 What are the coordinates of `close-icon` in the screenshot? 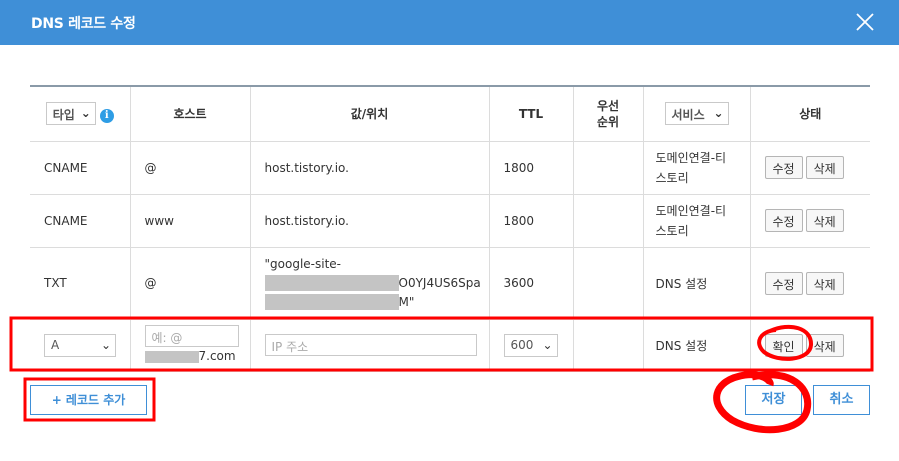 It's located at (865, 22).